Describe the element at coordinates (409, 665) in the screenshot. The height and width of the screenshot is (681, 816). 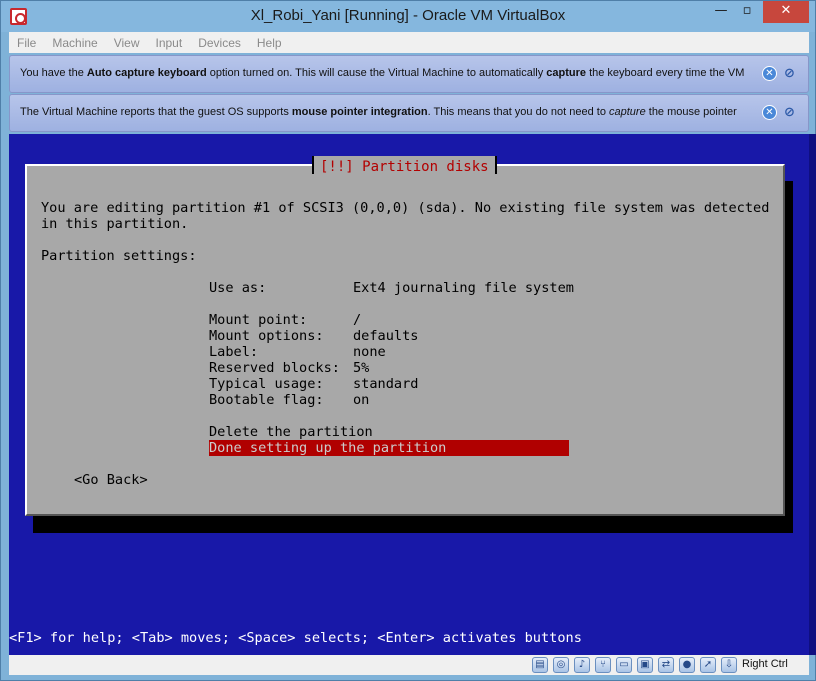
I see `status-bar: ▤ ◎ ♪ ⑂ ▭ ▣ ⇄ ● ➚ ⇩ Right Ctrl` at that location.